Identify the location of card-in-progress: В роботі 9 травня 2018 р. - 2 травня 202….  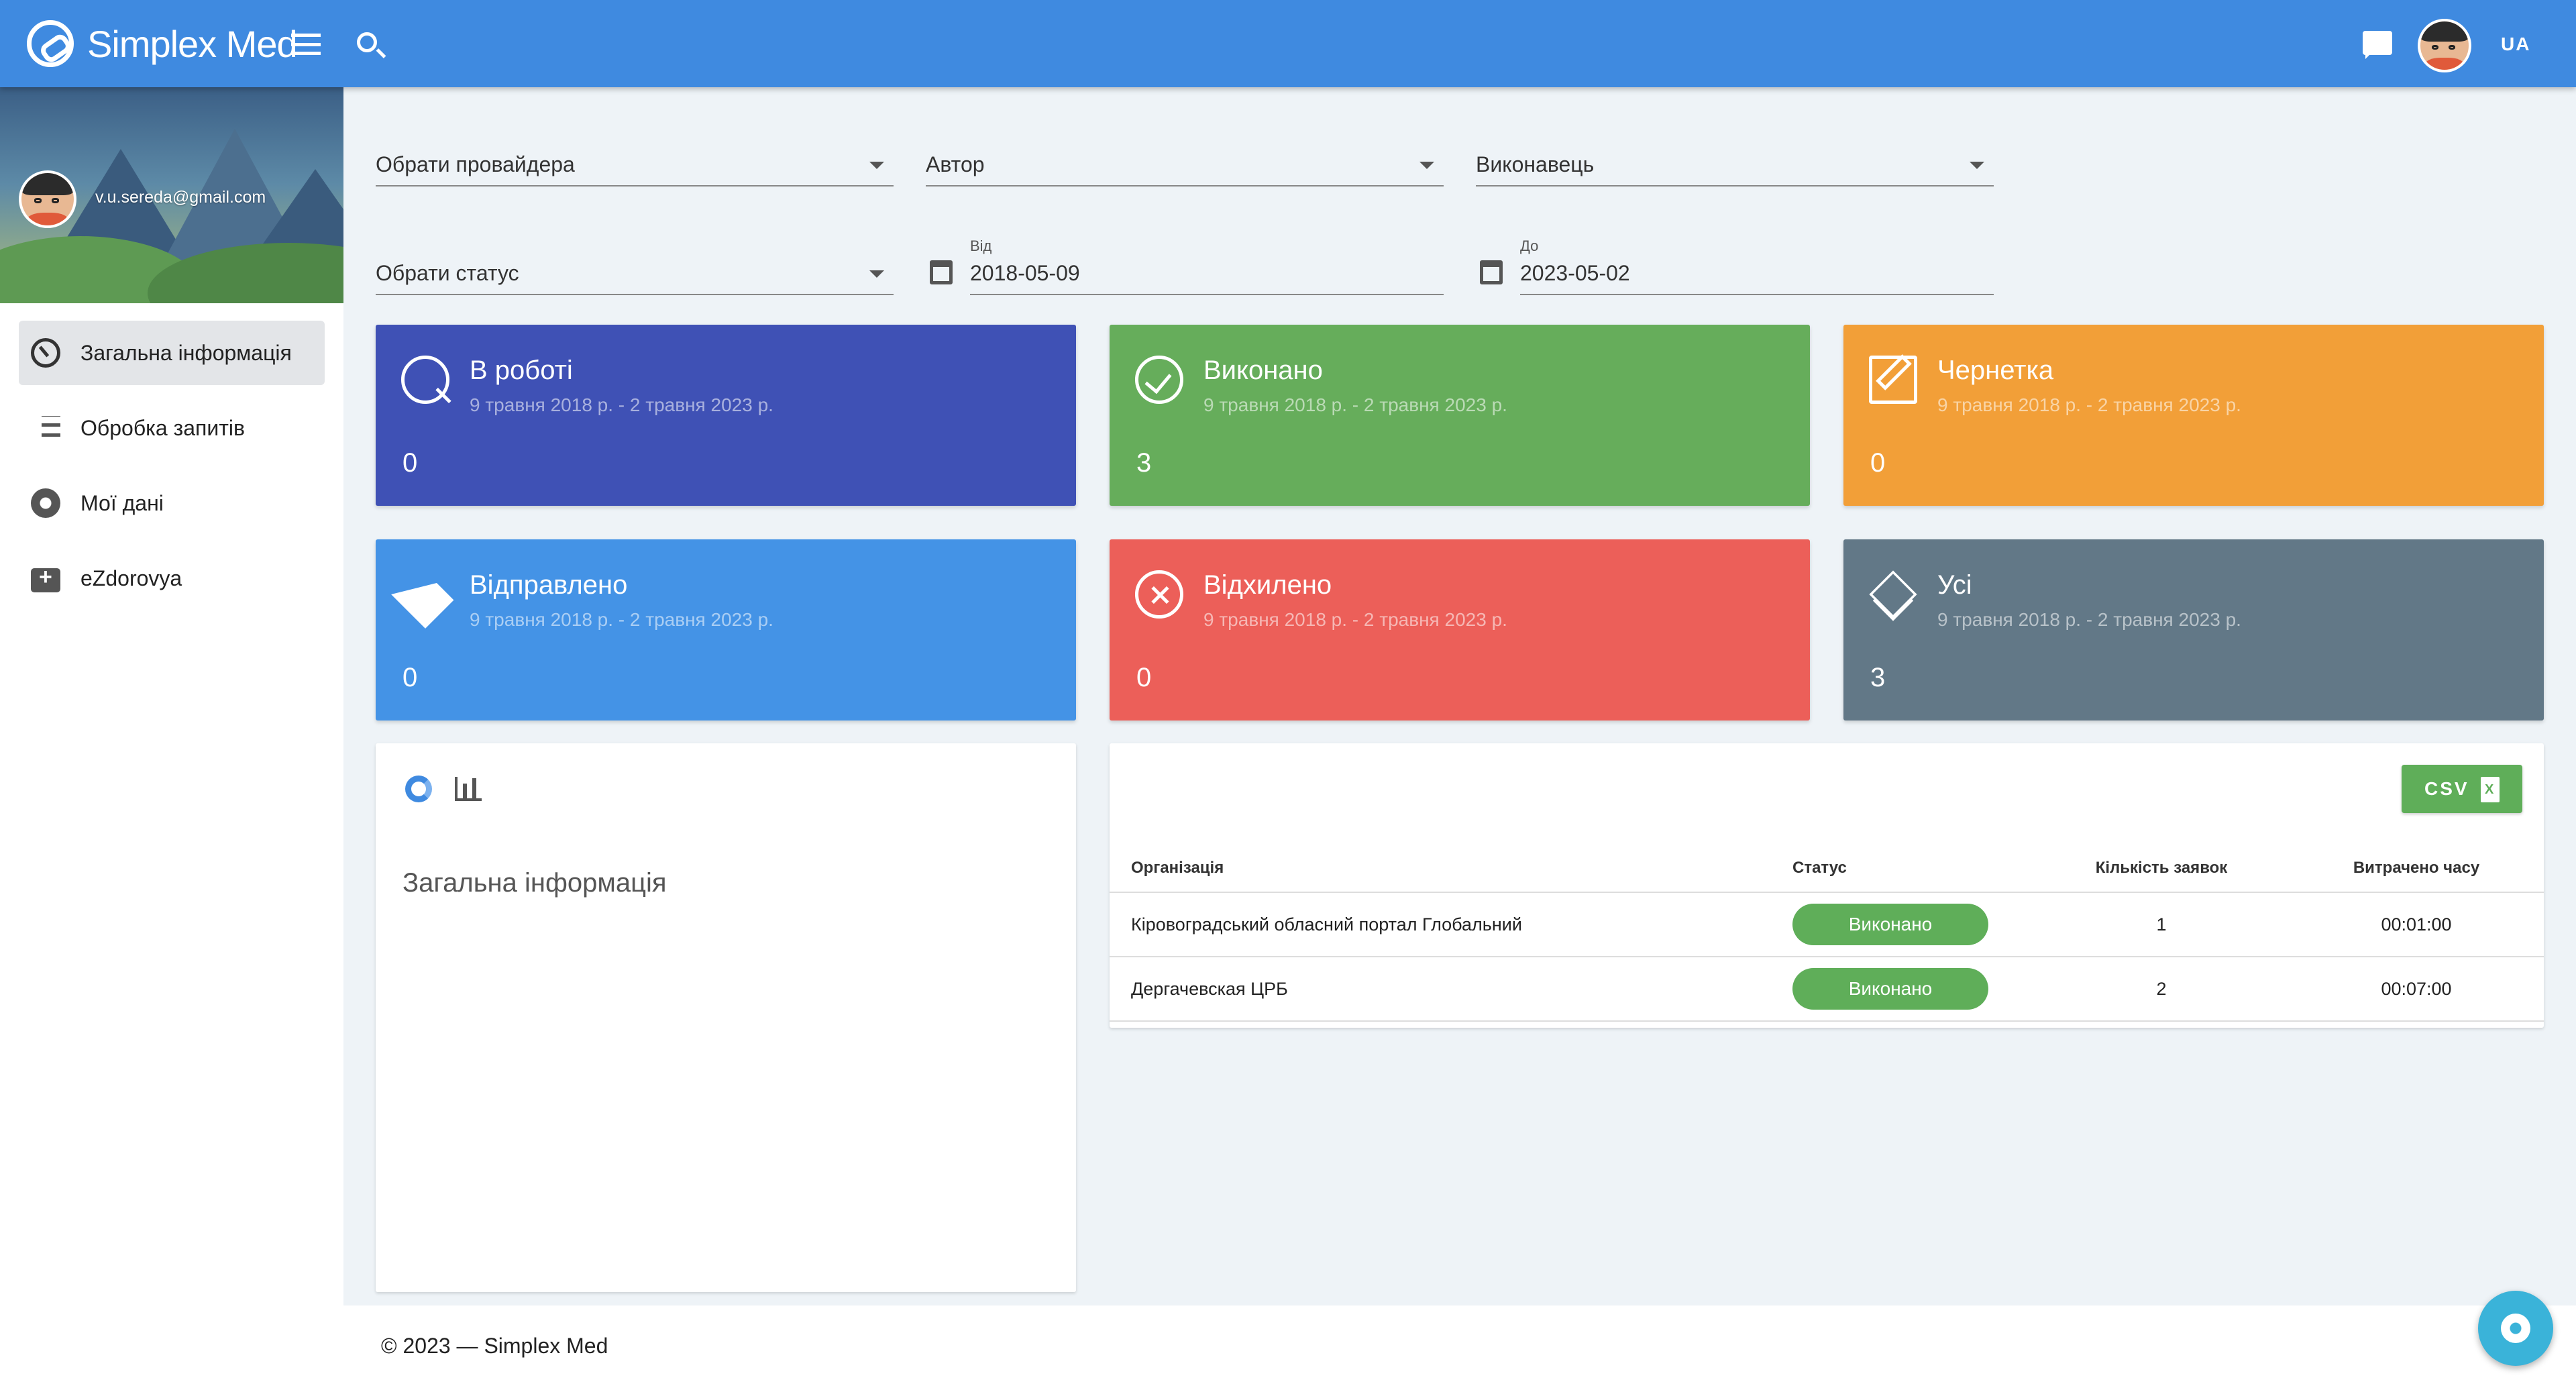
(726, 415).